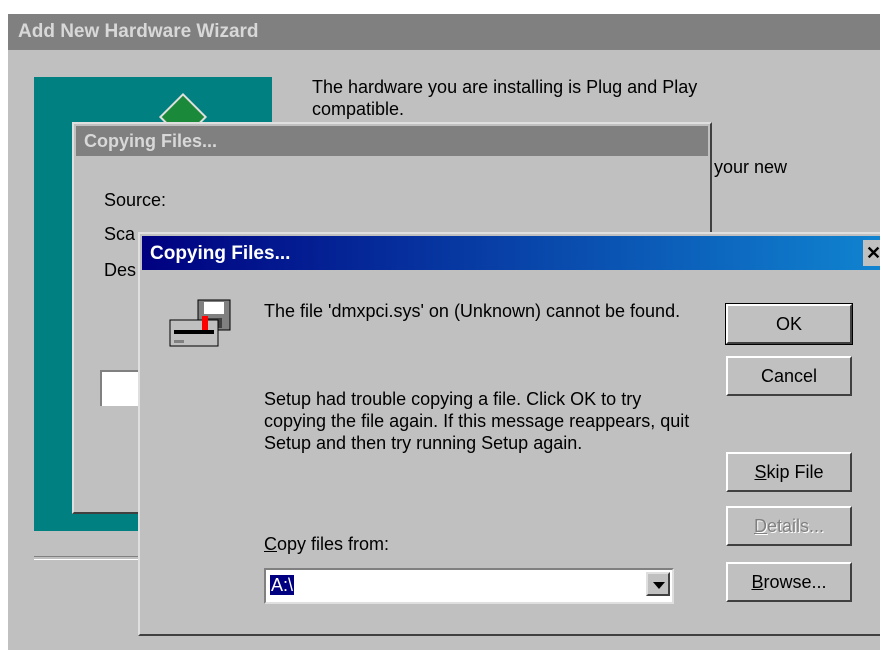 This screenshot has width=880, height=650. I want to click on error-dialog-title-bar: Copying Files... ✕, so click(511, 253).